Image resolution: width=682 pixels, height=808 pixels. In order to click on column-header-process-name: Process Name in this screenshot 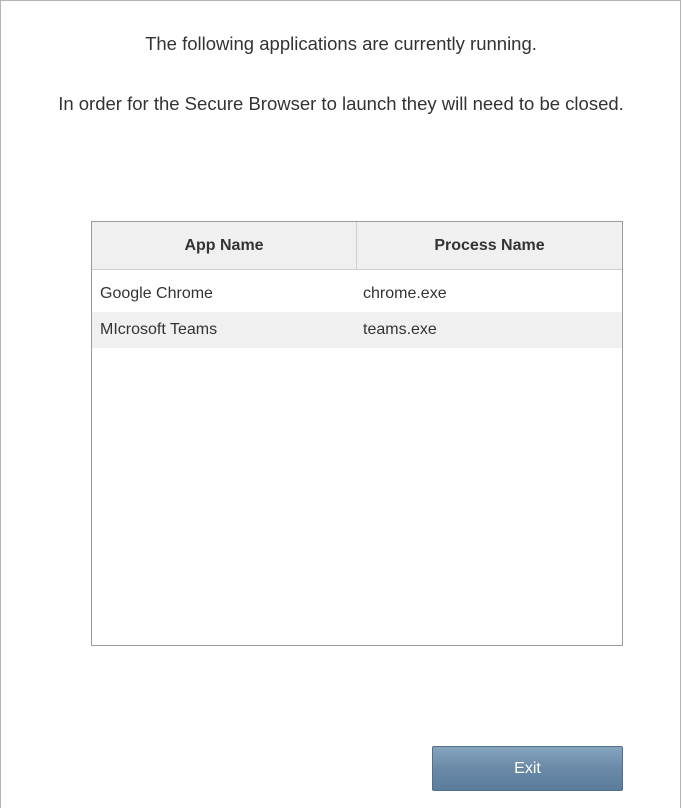, I will do `click(489, 245)`.